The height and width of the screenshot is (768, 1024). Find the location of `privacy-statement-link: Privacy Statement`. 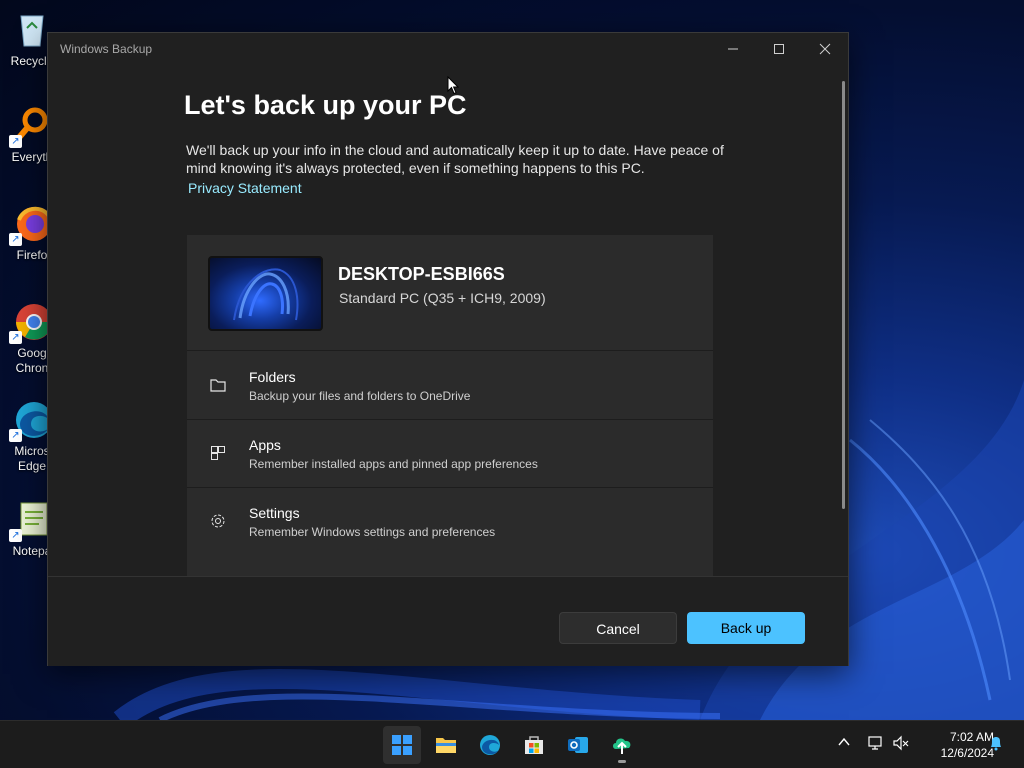

privacy-statement-link: Privacy Statement is located at coordinates (245, 188).